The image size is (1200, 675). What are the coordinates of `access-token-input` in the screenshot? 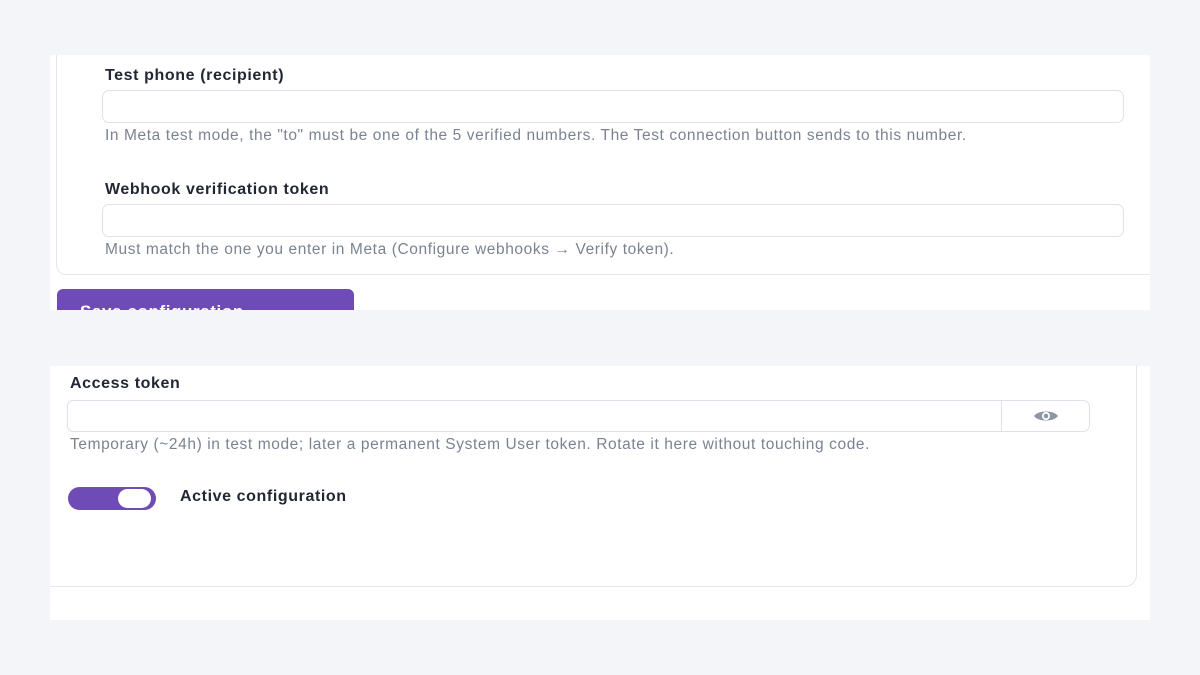 It's located at (534, 416).